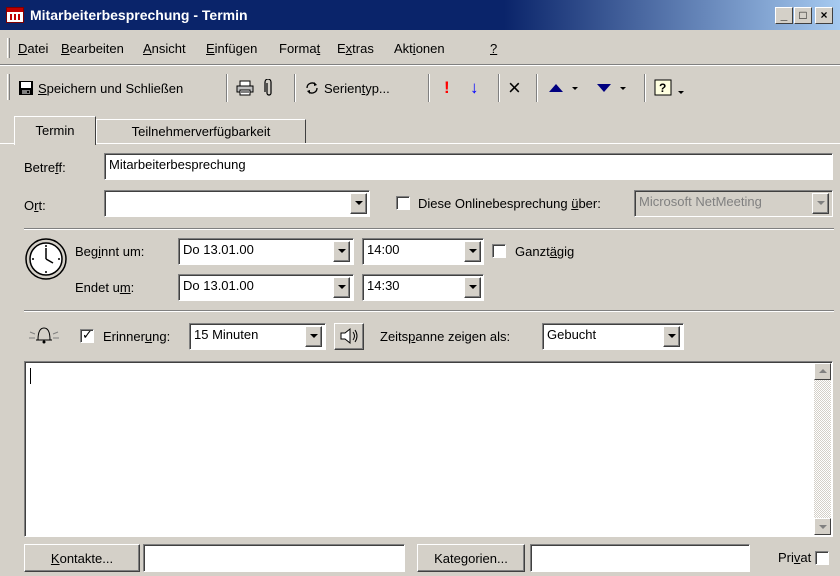 This screenshot has height=576, width=840. Describe the element at coordinates (784, 15) in the screenshot. I see `minimize-button: _` at that location.